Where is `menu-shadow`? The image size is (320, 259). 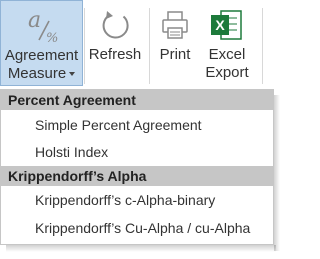 menu-shadow is located at coordinates (141, 248).